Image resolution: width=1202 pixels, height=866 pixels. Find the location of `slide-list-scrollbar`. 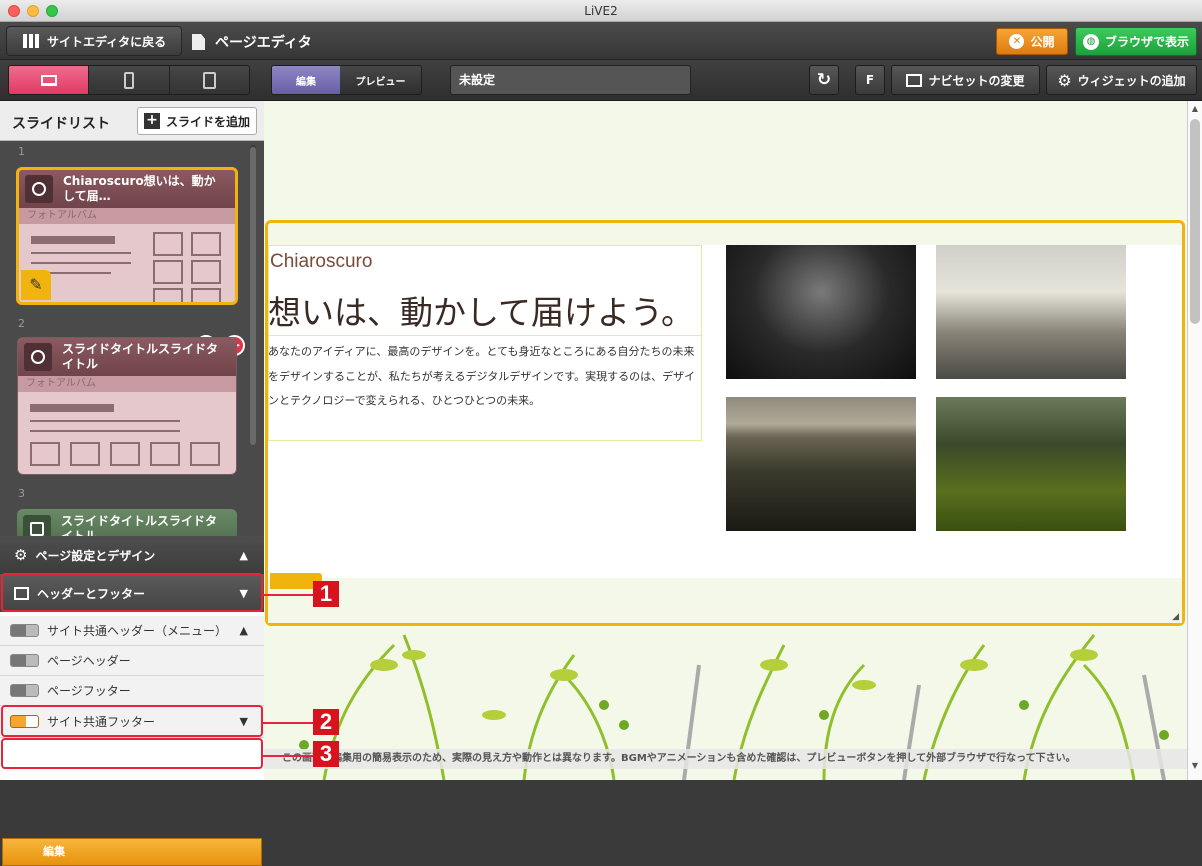

slide-list-scrollbar is located at coordinates (253, 296).